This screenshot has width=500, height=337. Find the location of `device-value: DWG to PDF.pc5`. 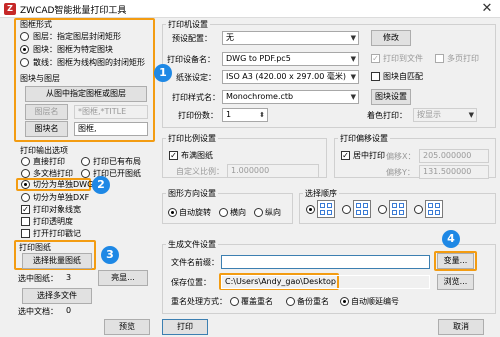

device-value: DWG to PDF.pc5 is located at coordinates (258, 58).